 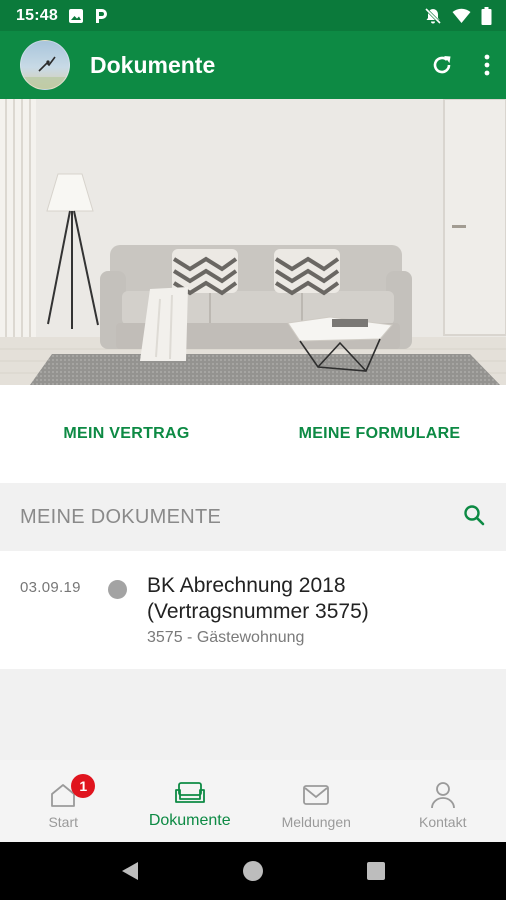 I want to click on mute-icon, so click(x=433, y=16).